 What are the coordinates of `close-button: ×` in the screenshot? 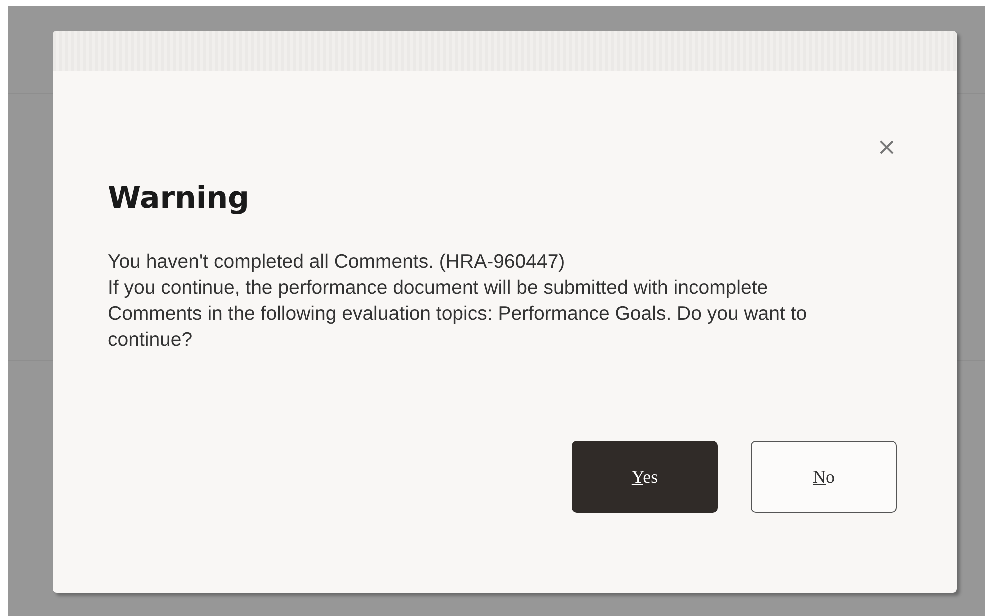 It's located at (886, 147).